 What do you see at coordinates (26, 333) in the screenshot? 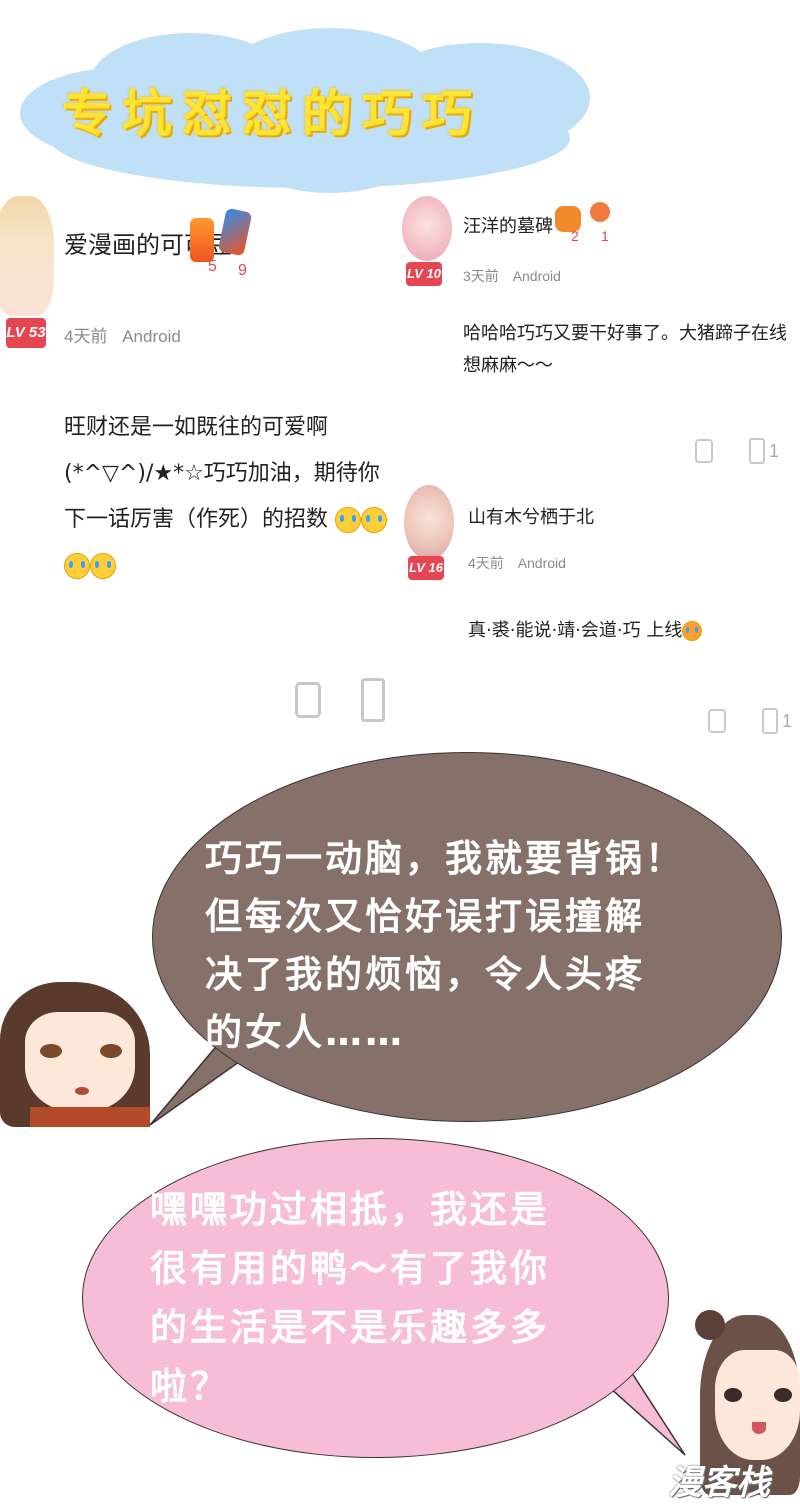
I see `level-badge: LV 53` at bounding box center [26, 333].